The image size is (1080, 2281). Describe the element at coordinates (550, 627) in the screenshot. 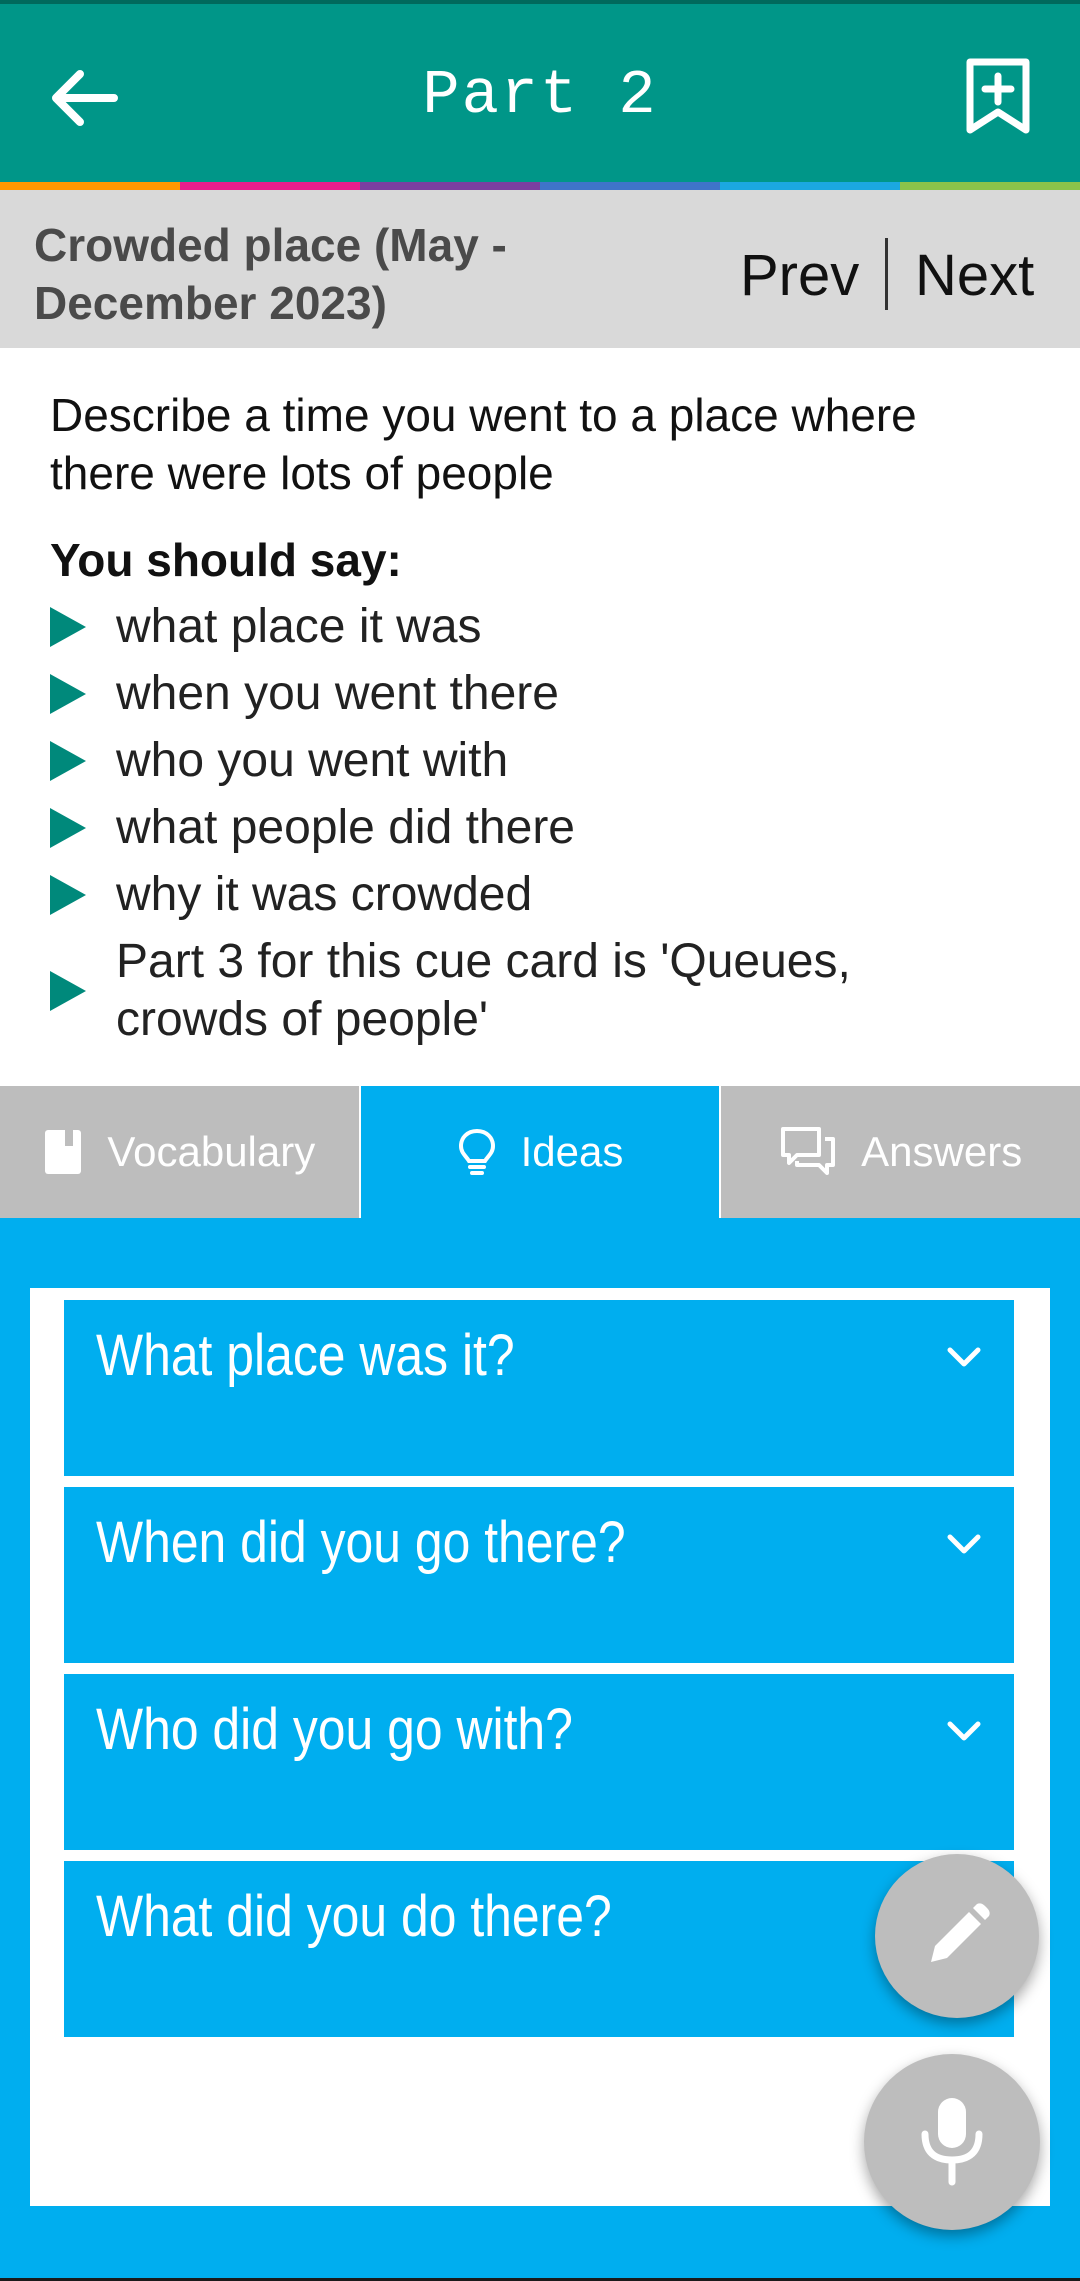

I see `cue-point: what place it was` at that location.